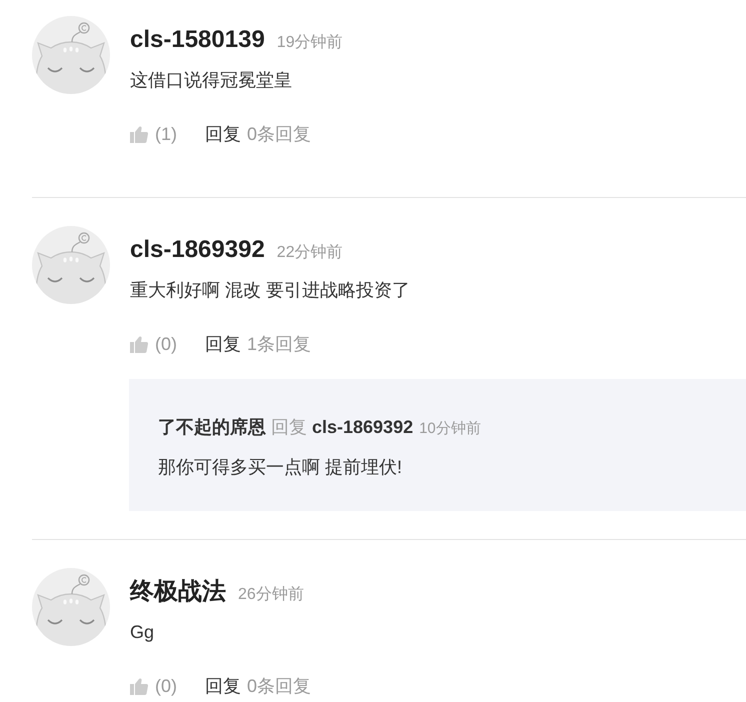 This screenshot has height=702, width=746. What do you see at coordinates (281, 467) in the screenshot?
I see `reply-text: 那你可得多买一点啊 提前埋伏!` at bounding box center [281, 467].